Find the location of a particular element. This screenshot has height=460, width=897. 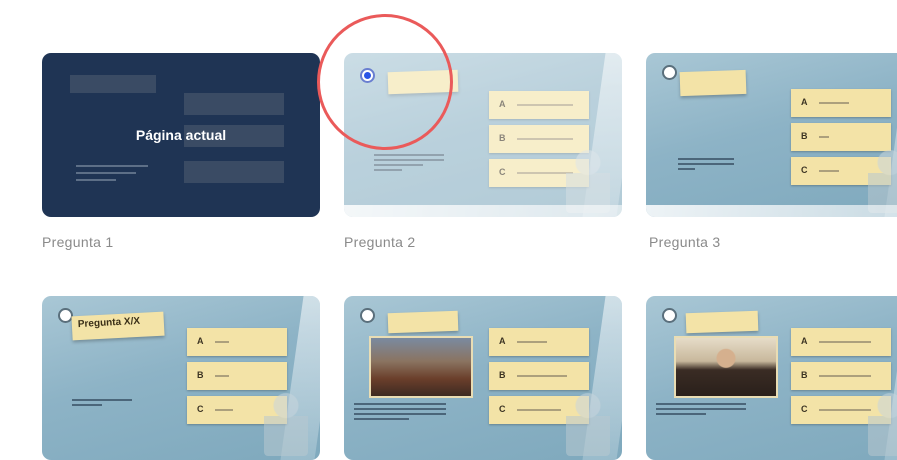

question-title-note: Pregunta X/X is located at coordinates (118, 326).